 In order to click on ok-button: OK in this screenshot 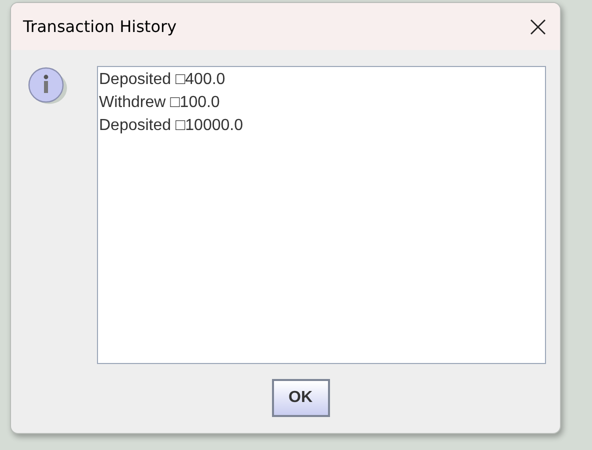, I will do `click(301, 398)`.